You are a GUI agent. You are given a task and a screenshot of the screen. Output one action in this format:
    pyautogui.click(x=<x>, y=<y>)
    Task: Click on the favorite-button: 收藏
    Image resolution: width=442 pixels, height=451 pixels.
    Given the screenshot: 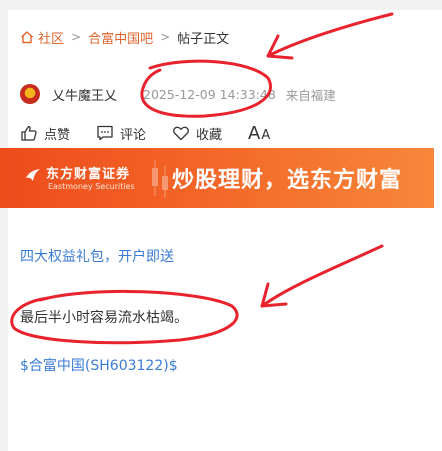 What is the action you would take?
    pyautogui.click(x=197, y=133)
    